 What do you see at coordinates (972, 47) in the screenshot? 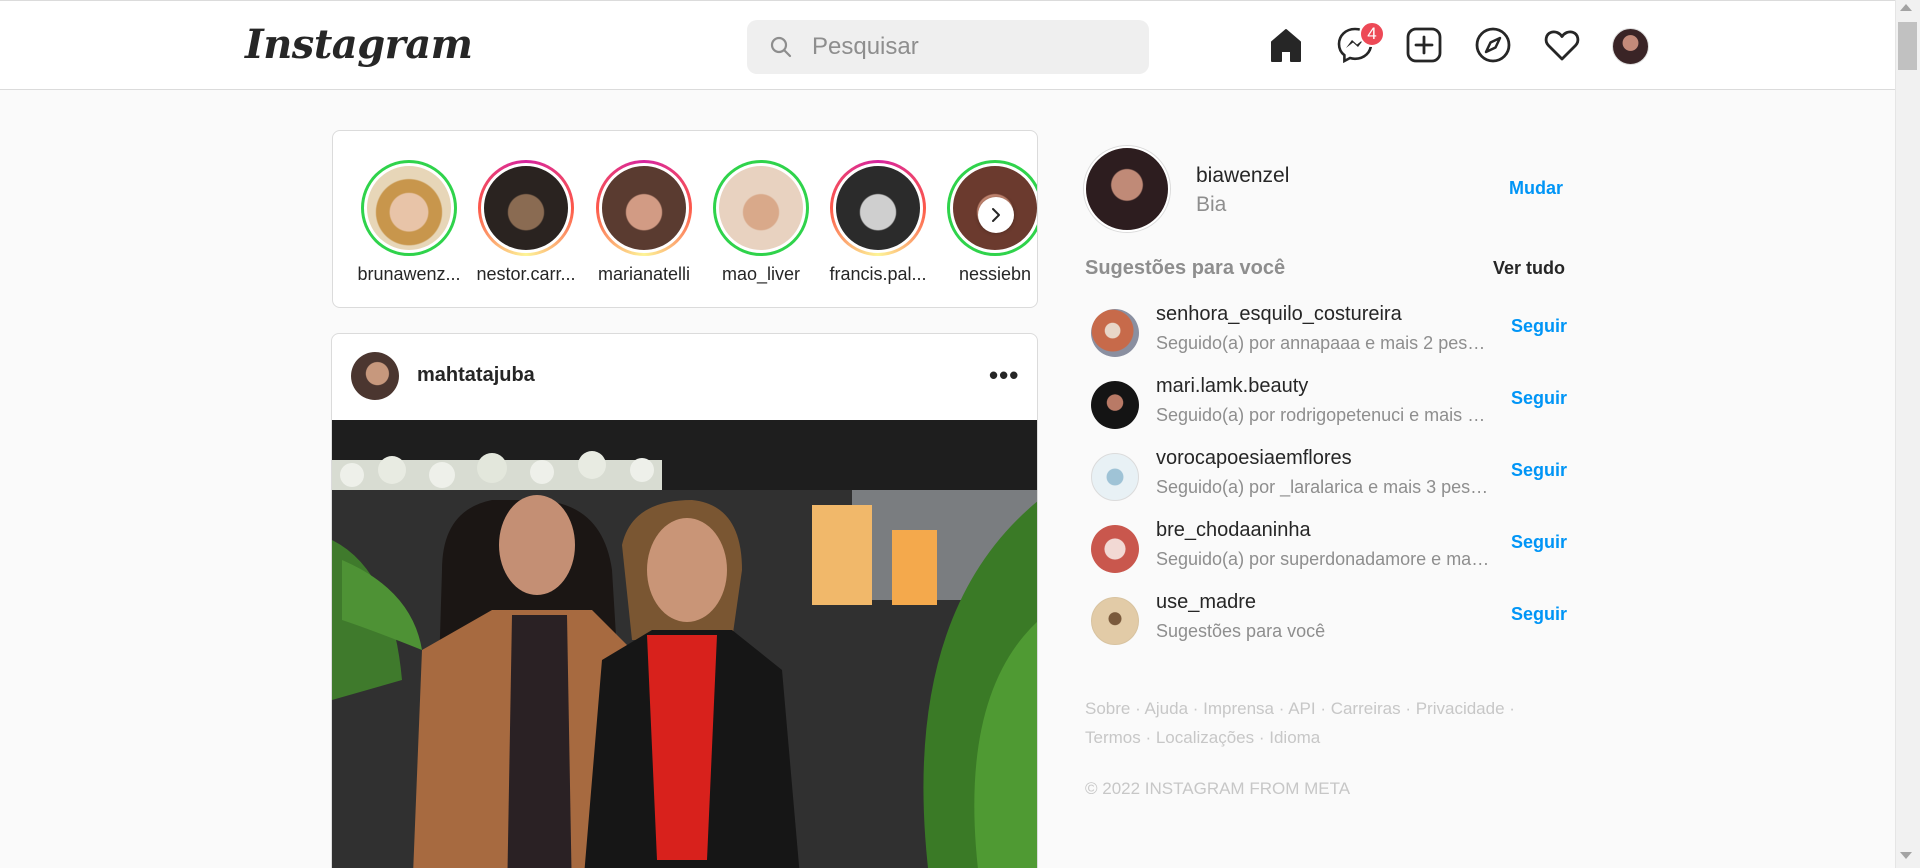
I see `search-input` at bounding box center [972, 47].